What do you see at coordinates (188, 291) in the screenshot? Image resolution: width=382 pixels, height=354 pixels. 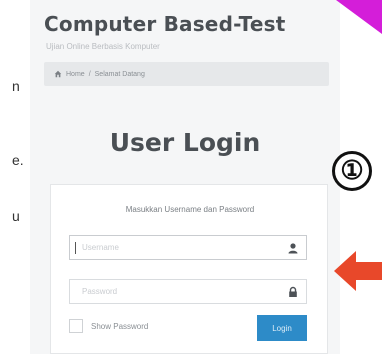 I see `password-field: Password` at bounding box center [188, 291].